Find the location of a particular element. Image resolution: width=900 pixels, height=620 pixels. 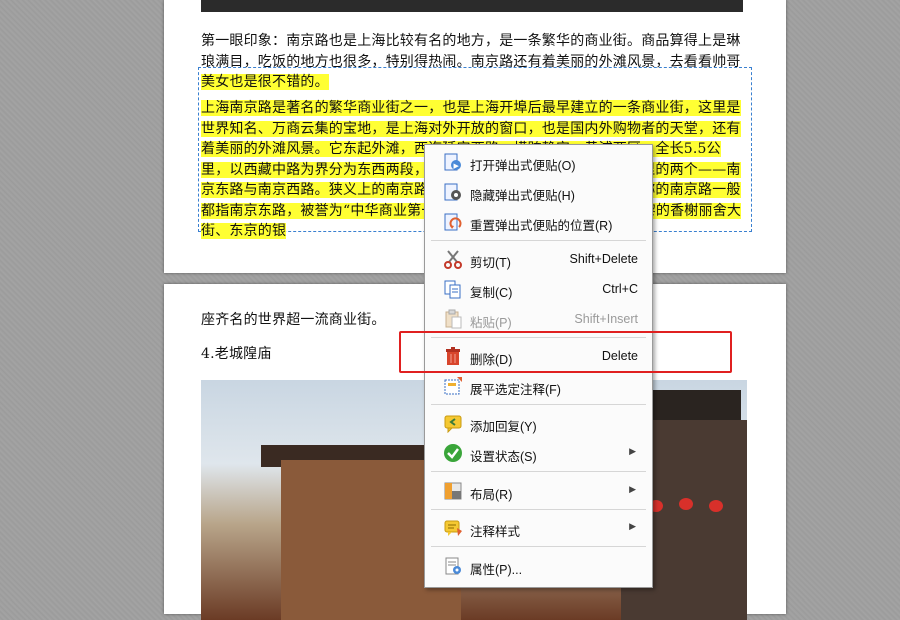

menu-item-comment-style: 注释样式 ▶ is located at coordinates (538, 528).